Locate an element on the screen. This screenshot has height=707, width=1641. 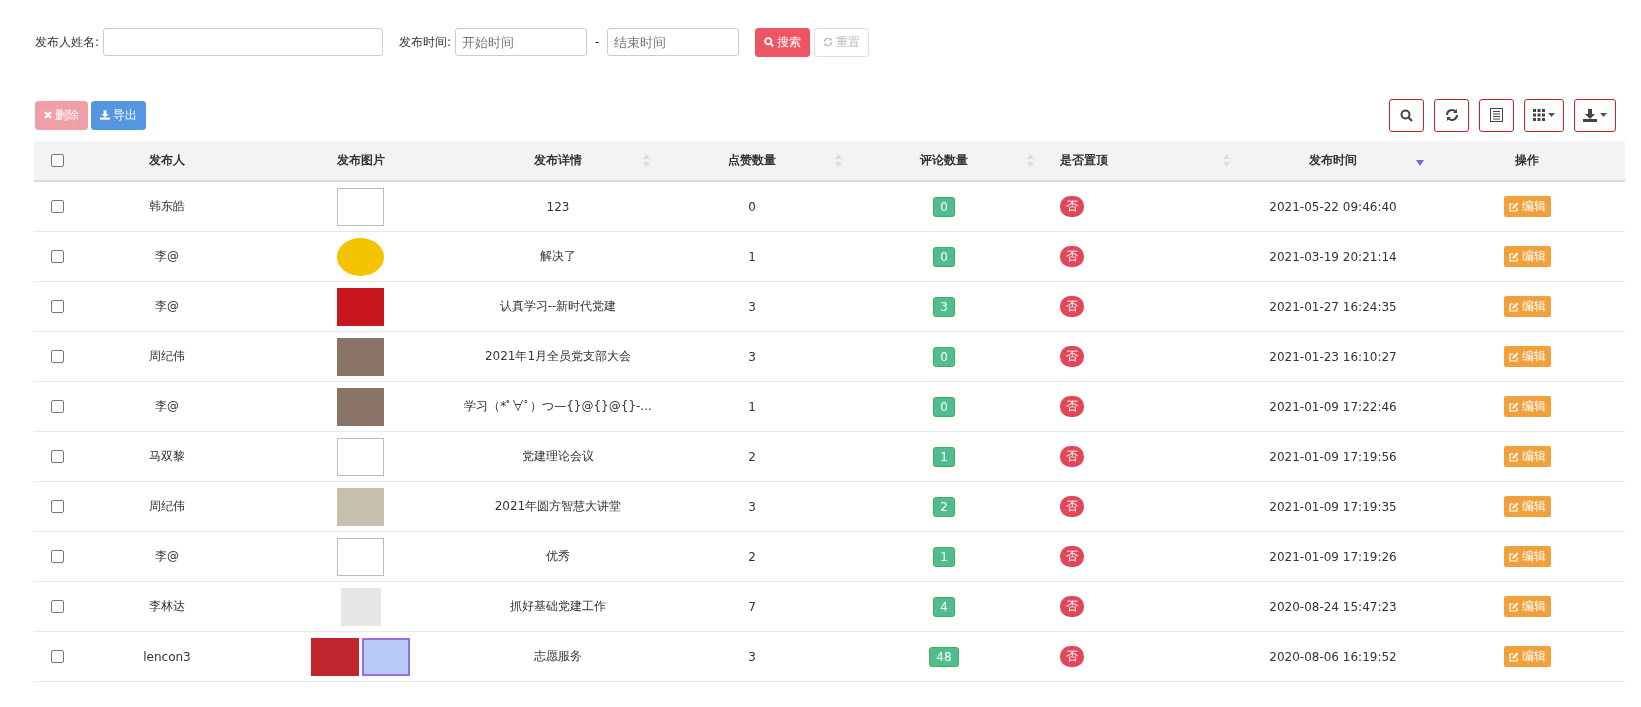
list-view-button is located at coordinates (1496, 115).